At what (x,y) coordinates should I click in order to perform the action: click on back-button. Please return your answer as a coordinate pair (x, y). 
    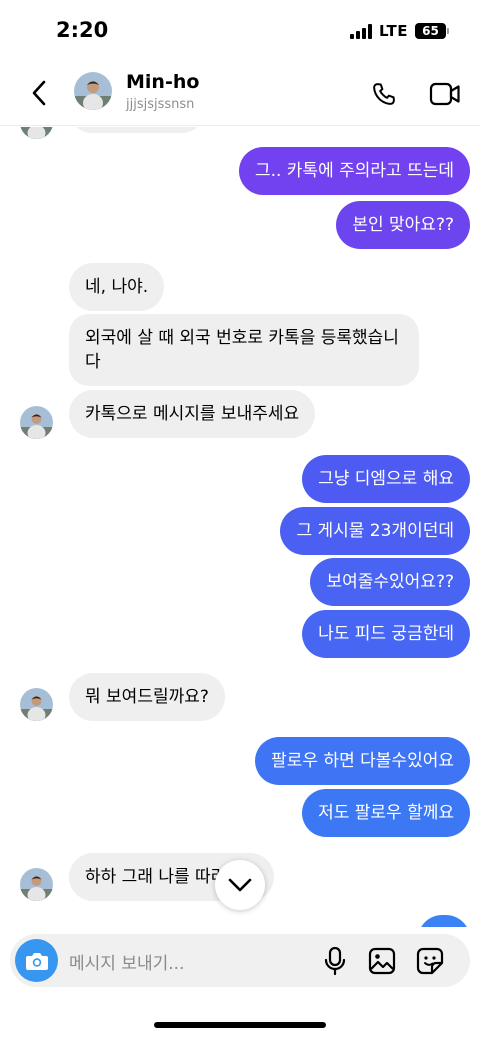
    Looking at the image, I should click on (39, 93).